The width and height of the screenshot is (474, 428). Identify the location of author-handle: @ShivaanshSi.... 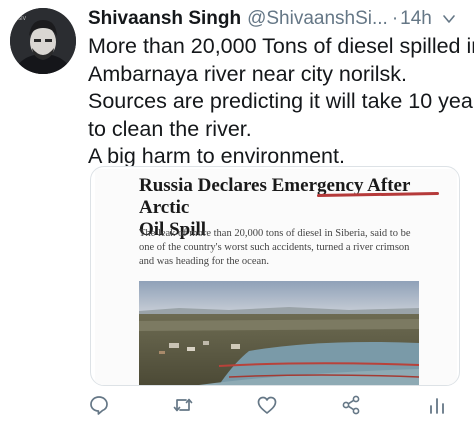
(317, 19).